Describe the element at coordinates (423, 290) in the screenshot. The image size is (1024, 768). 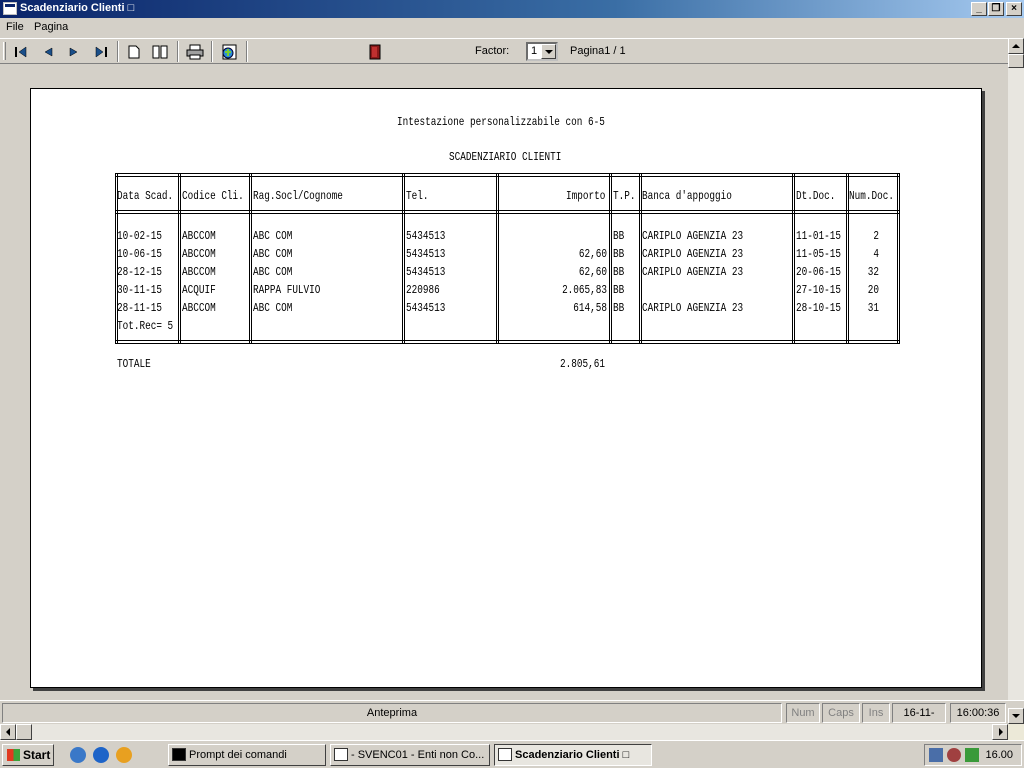
I see `table-cell: 220986` at that location.